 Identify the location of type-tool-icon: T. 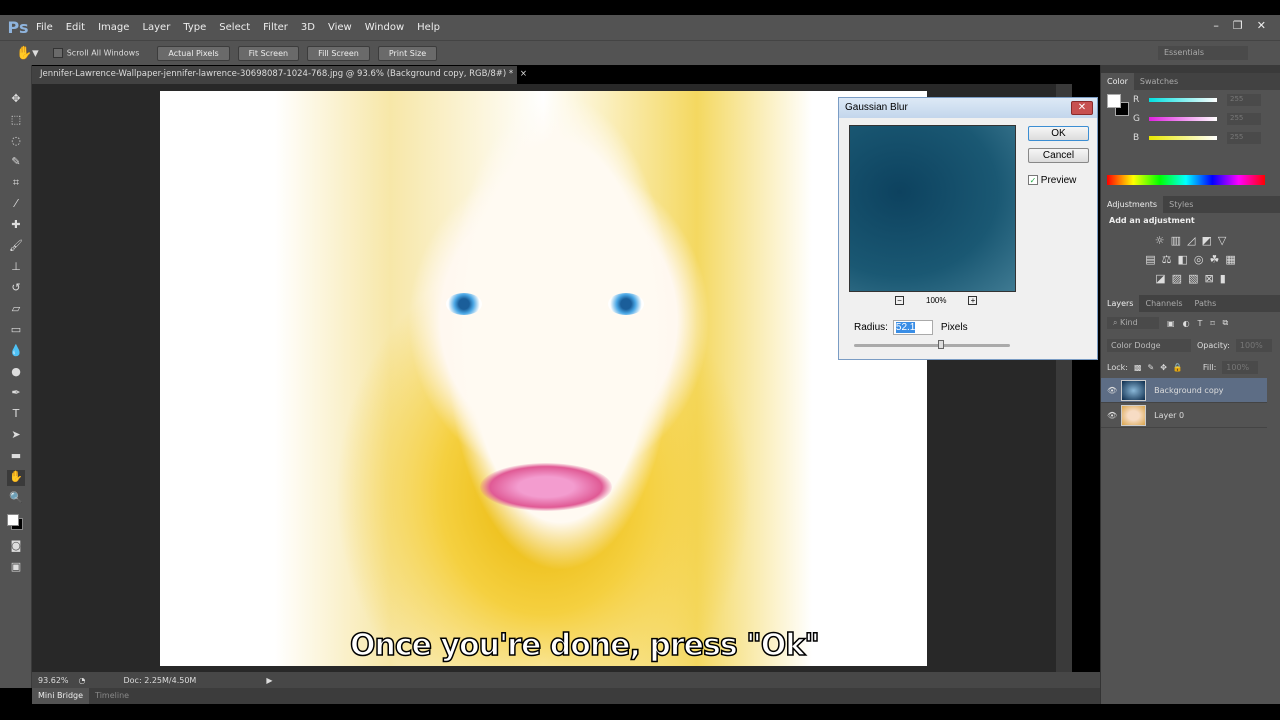
(16, 415).